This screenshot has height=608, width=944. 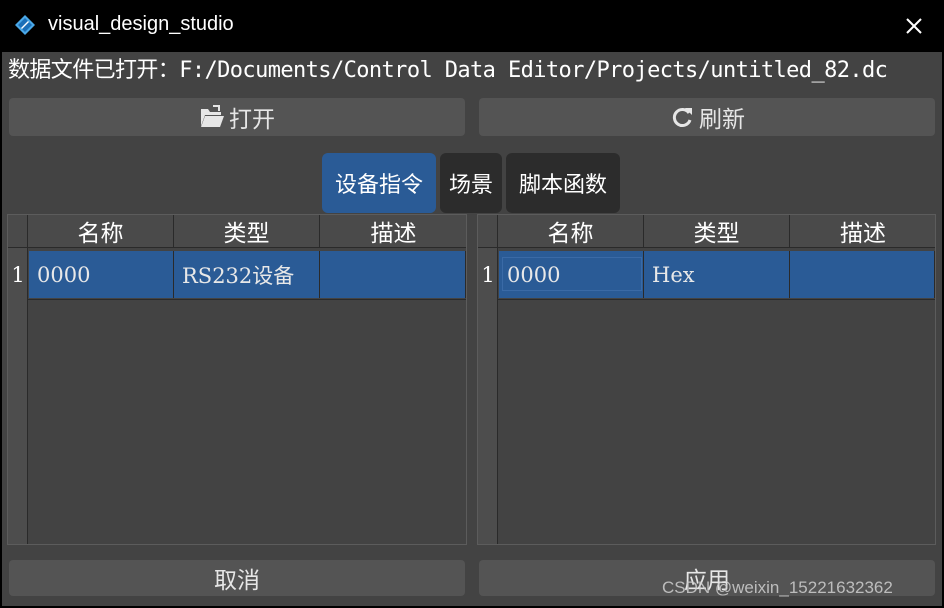 I want to click on cancel-button-label: 取消, so click(x=237, y=581).